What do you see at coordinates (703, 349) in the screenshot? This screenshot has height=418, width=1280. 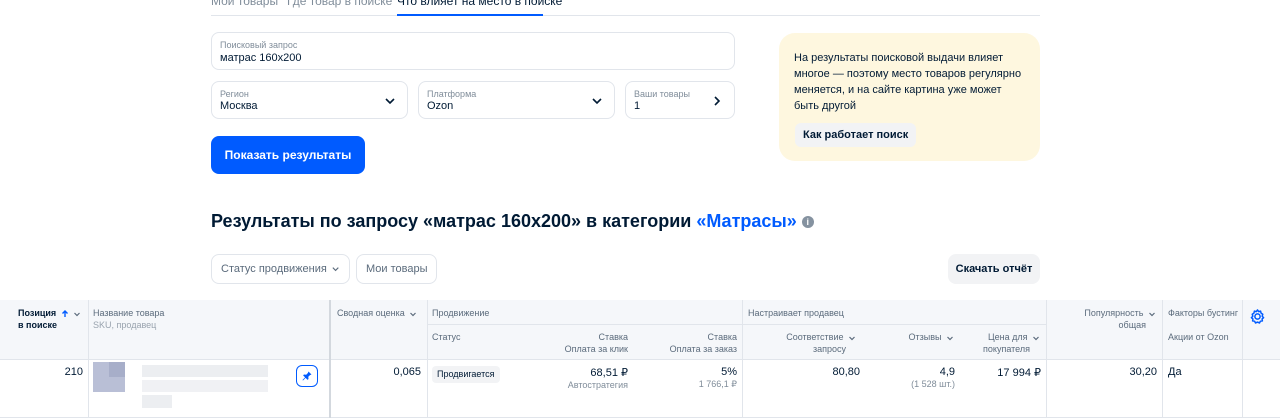 I see `bid-order-header-sub: Оплата за заказ` at bounding box center [703, 349].